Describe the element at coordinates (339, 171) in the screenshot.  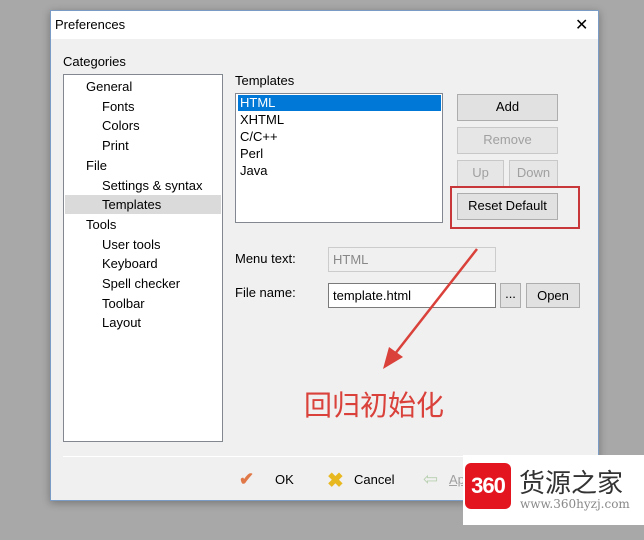
I see `template-item: Java` at that location.